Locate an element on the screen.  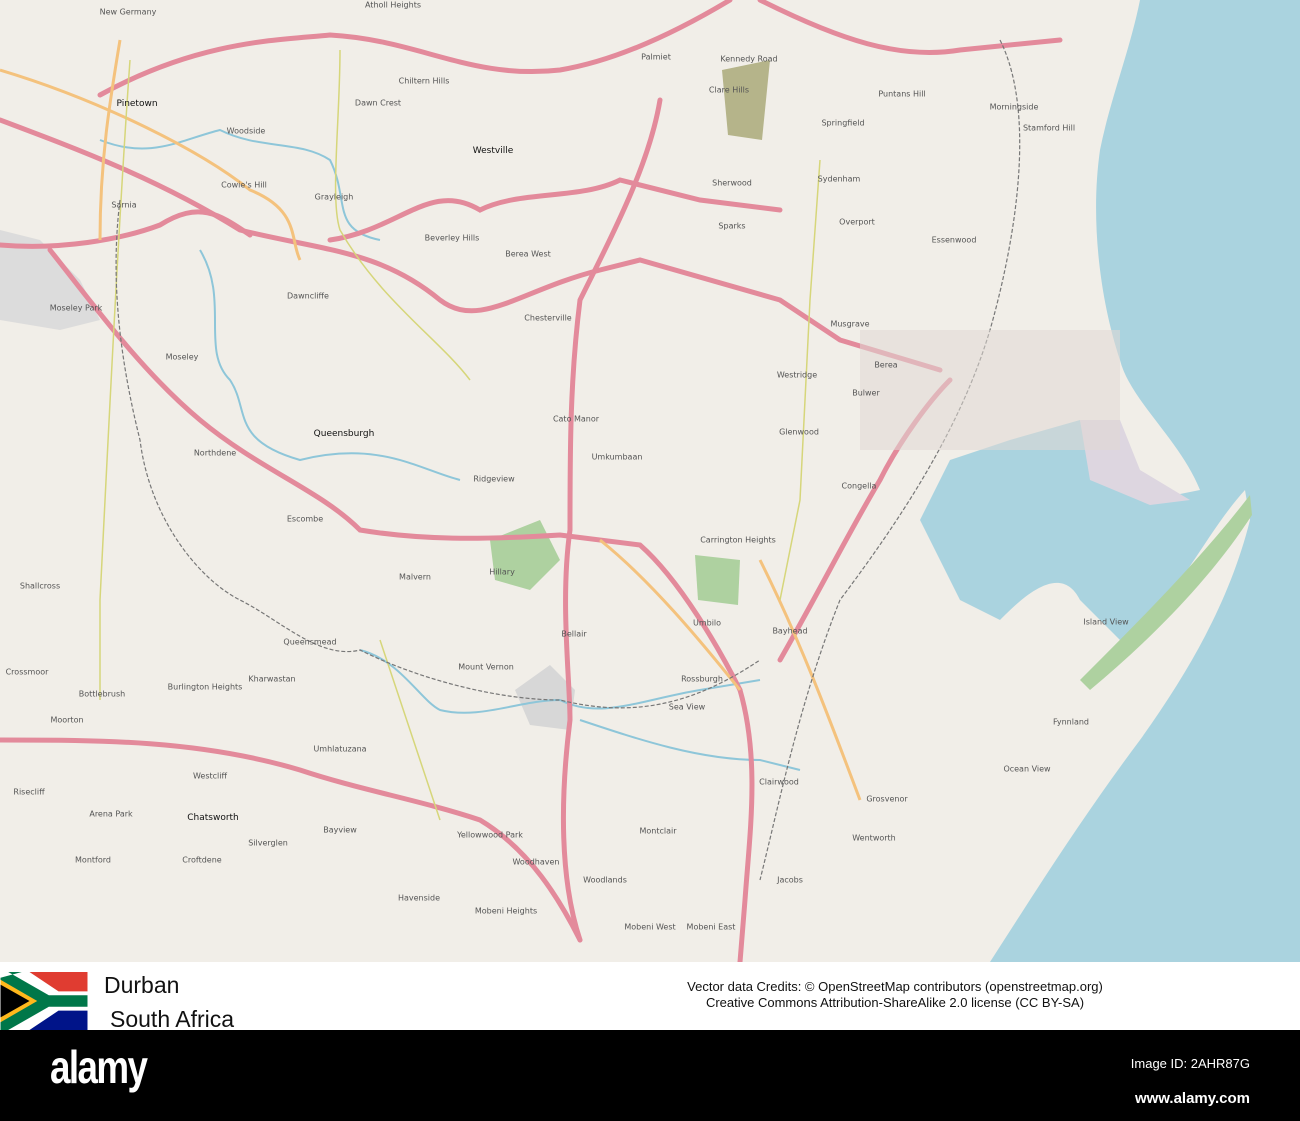
place-label: Beverley Hills is located at coordinates (452, 238).